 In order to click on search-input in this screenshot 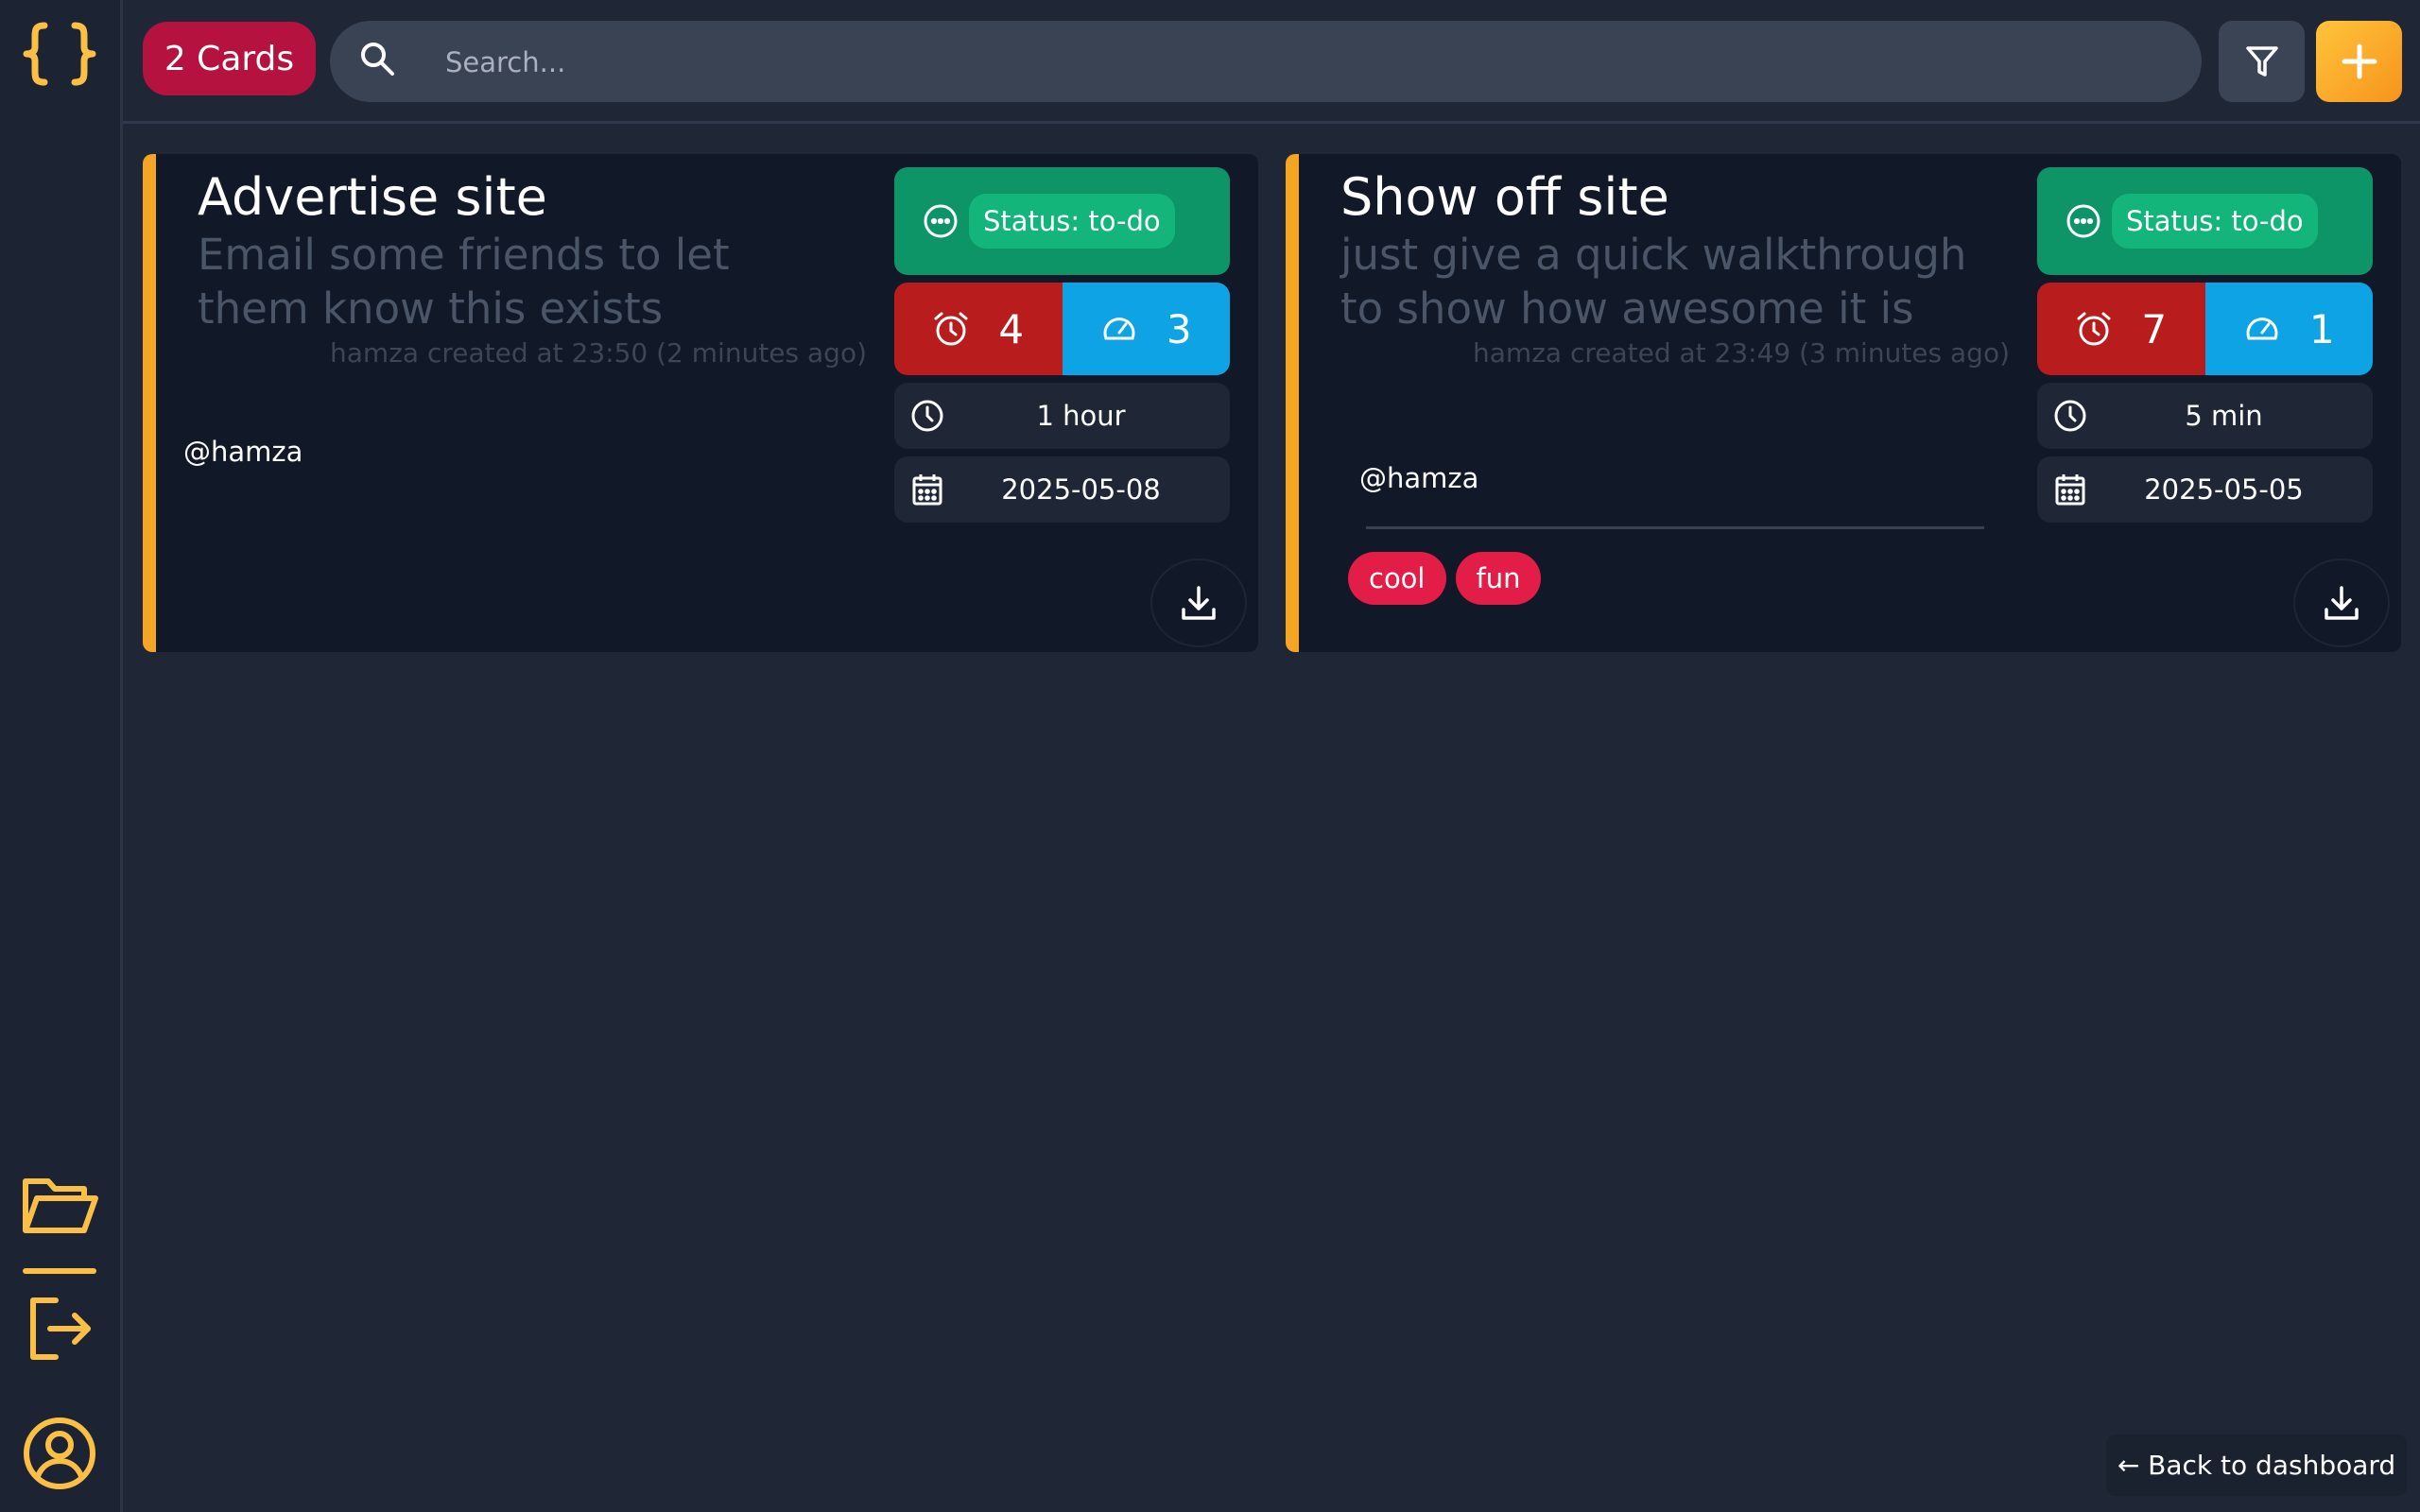, I will do `click(1305, 62)`.